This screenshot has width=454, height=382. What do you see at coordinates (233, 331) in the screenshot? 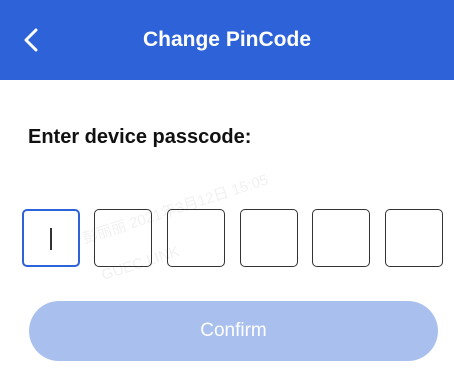
I see `confirm-button: Confirm` at bounding box center [233, 331].